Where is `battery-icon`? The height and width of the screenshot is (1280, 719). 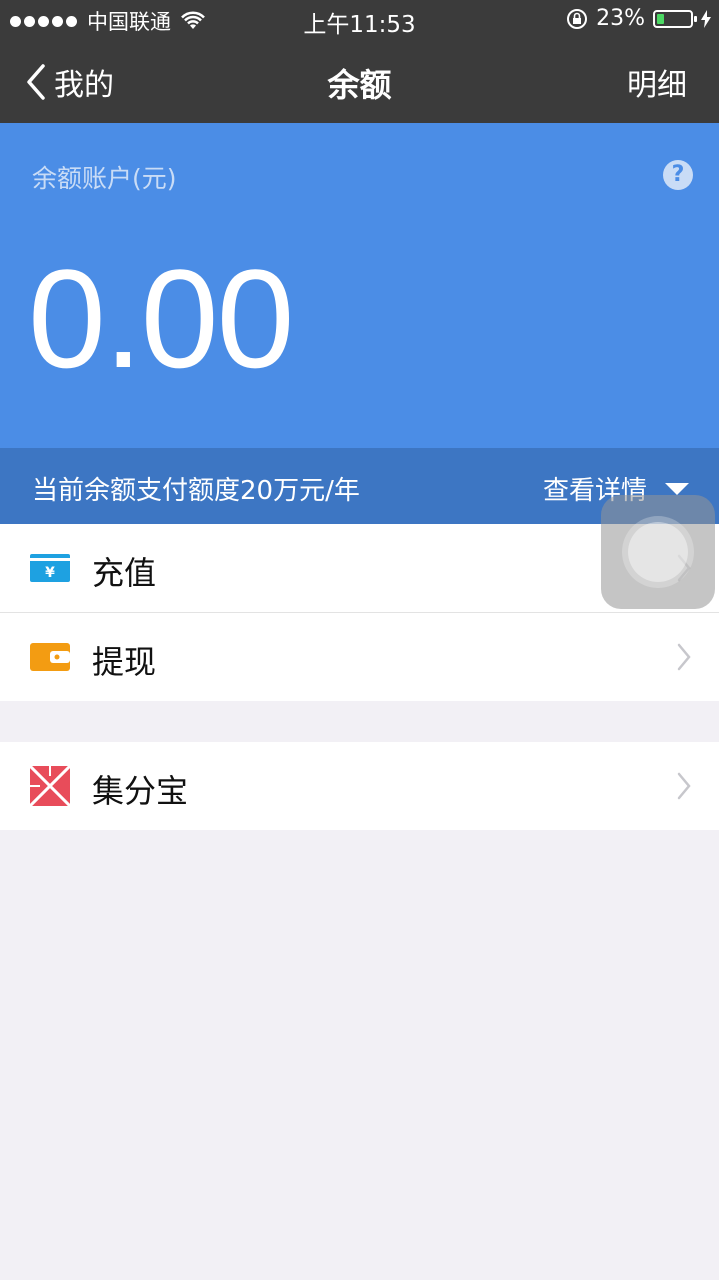 battery-icon is located at coordinates (675, 18).